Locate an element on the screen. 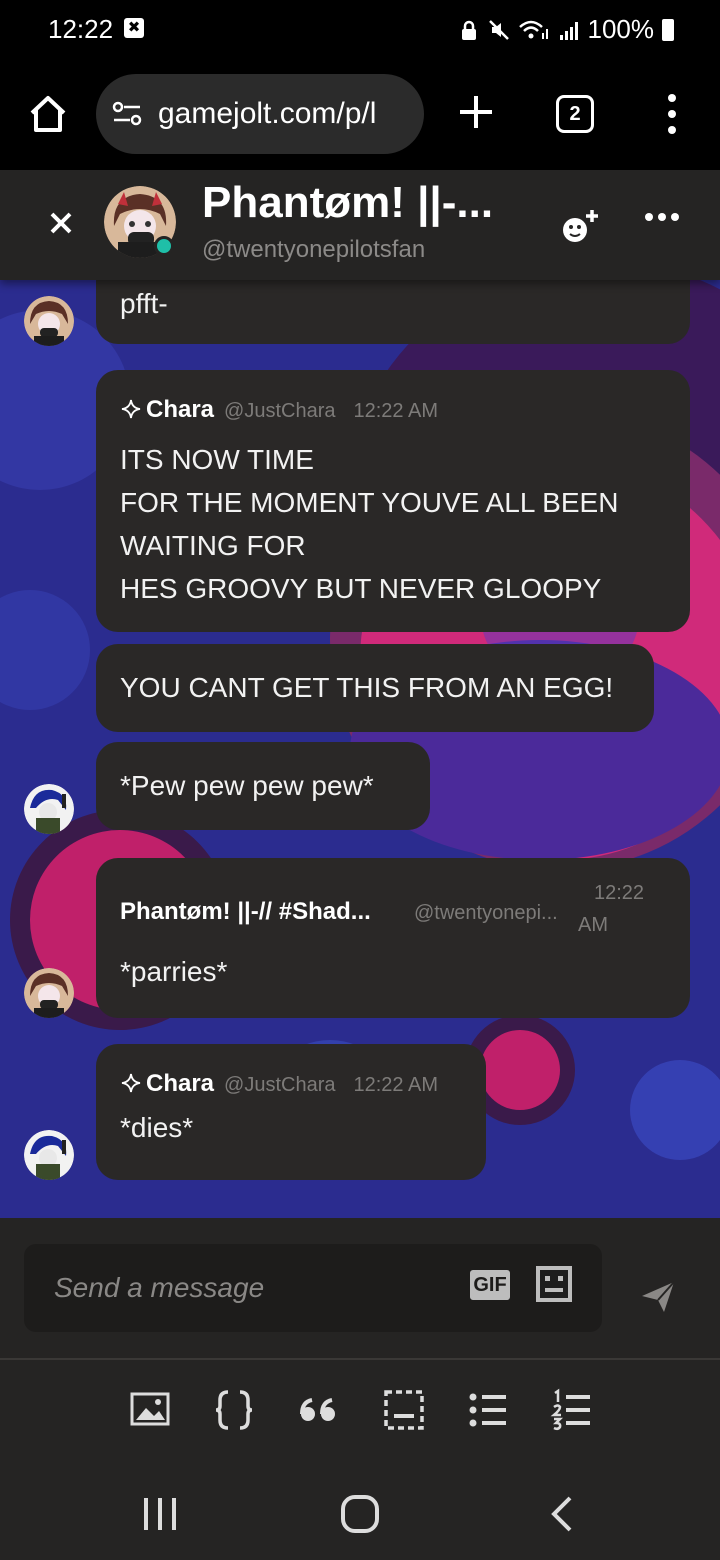 This screenshot has height=1560, width=720. sticker-icon is located at coordinates (554, 1284).